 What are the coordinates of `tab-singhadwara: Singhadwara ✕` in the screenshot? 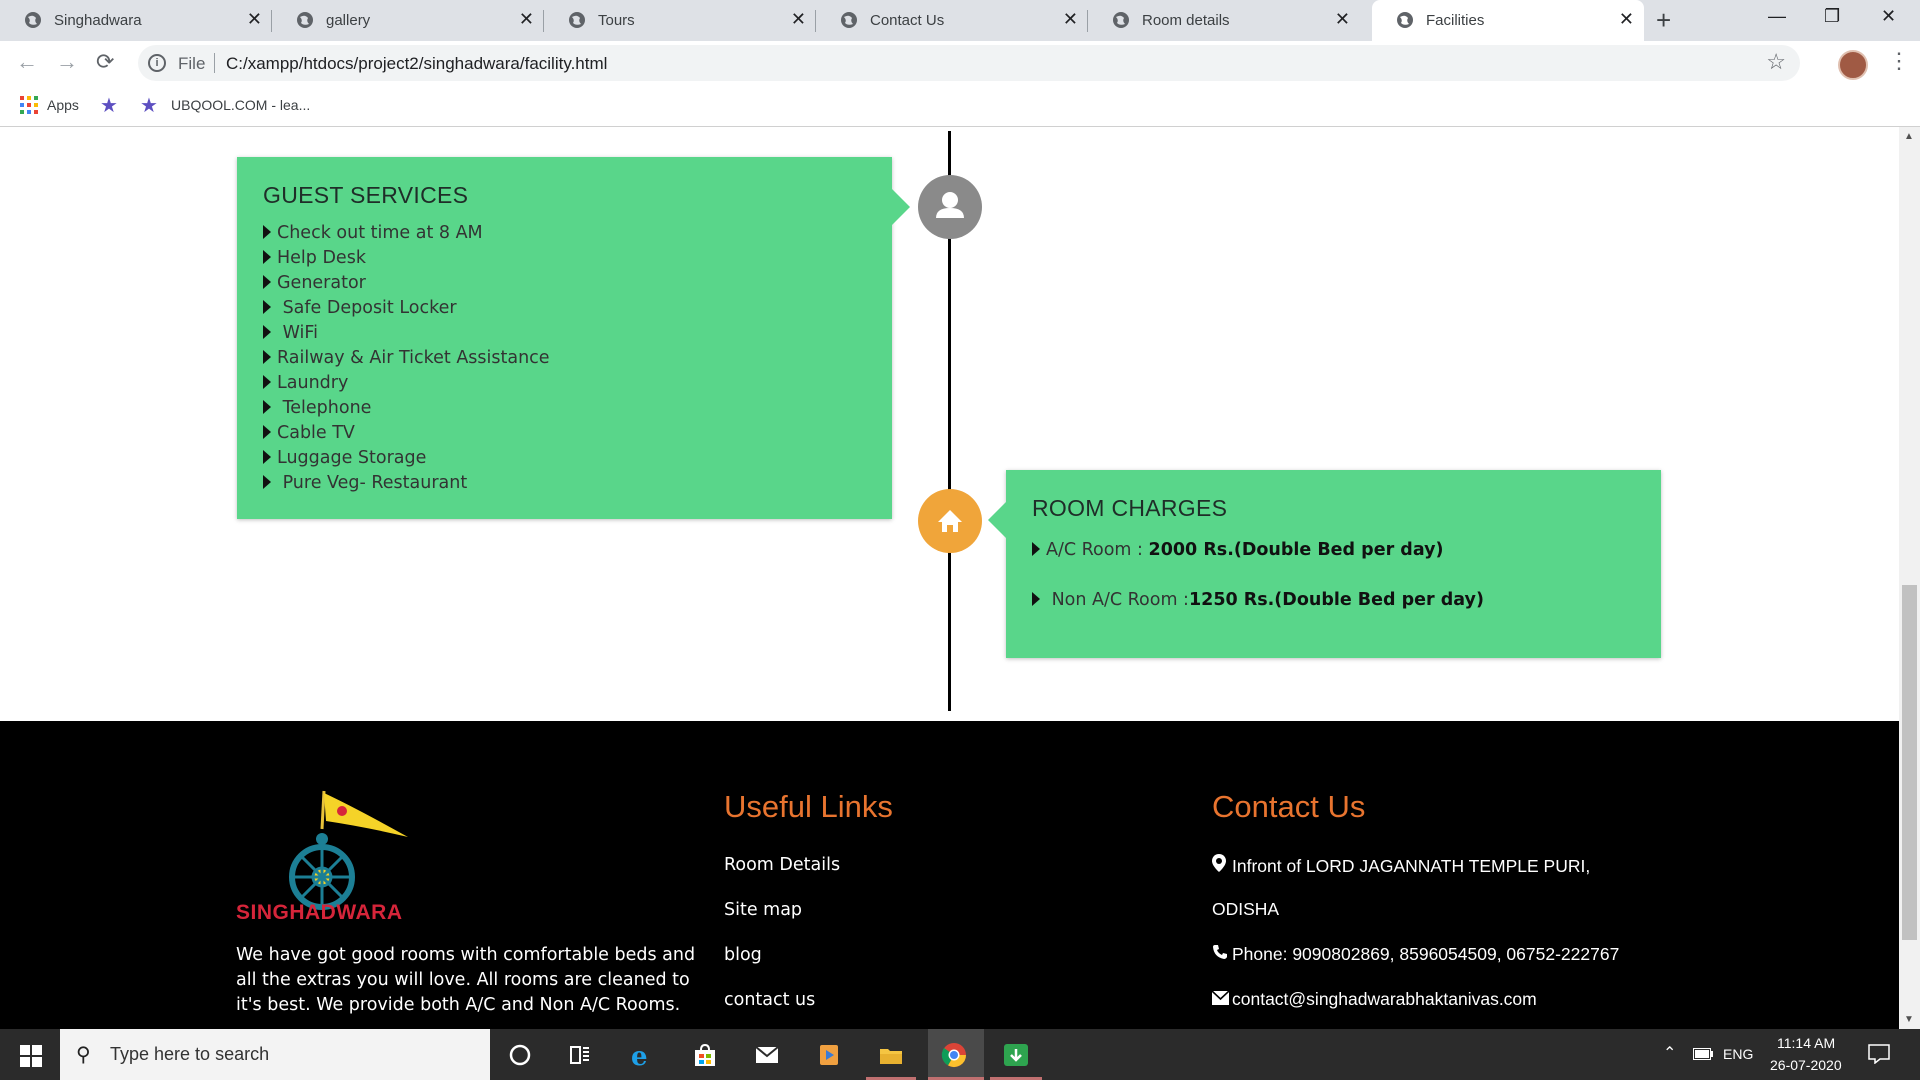 It's located at (136, 20).